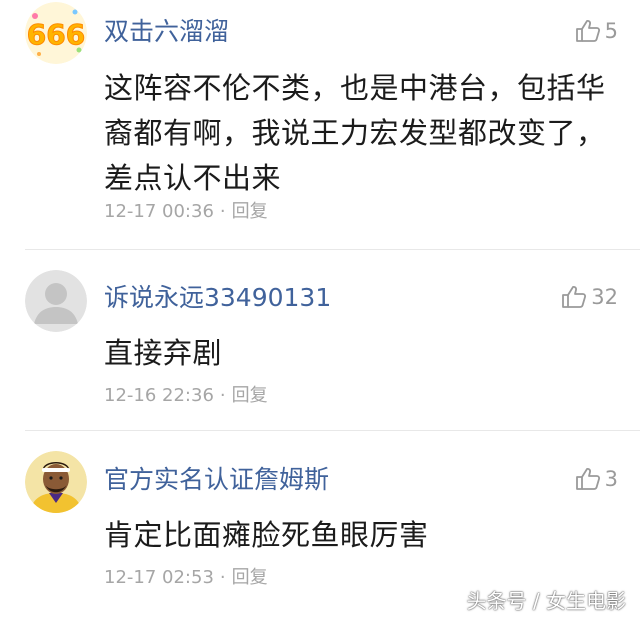  Describe the element at coordinates (159, 211) in the screenshot. I see `comment-time: 12-17 00:36` at that location.